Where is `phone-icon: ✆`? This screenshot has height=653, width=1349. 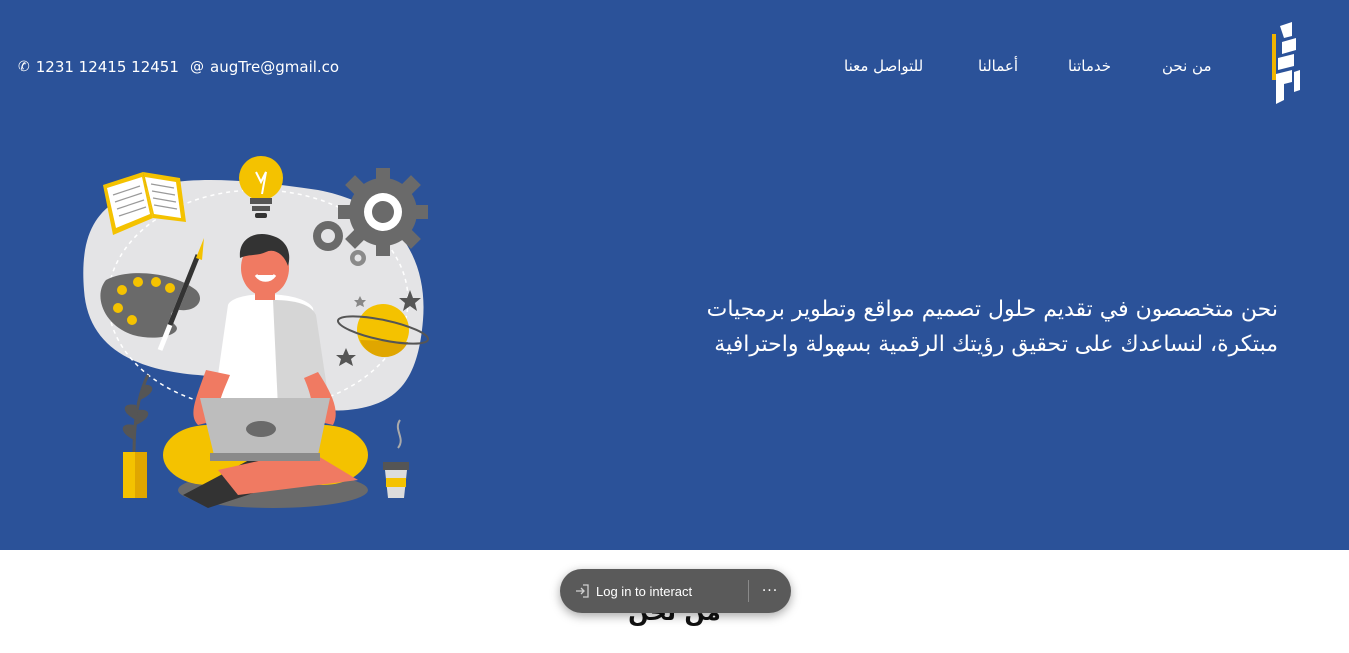 phone-icon: ✆ is located at coordinates (24, 67).